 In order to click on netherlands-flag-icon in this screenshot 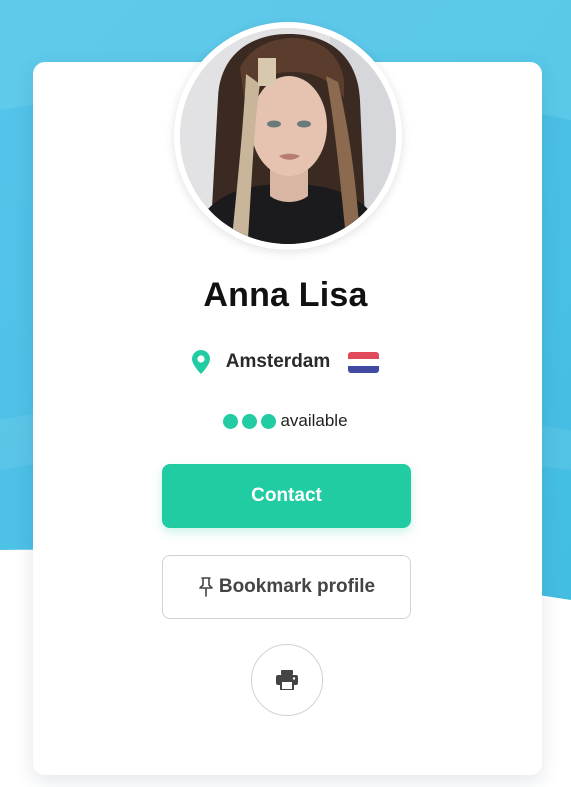, I will do `click(364, 362)`.